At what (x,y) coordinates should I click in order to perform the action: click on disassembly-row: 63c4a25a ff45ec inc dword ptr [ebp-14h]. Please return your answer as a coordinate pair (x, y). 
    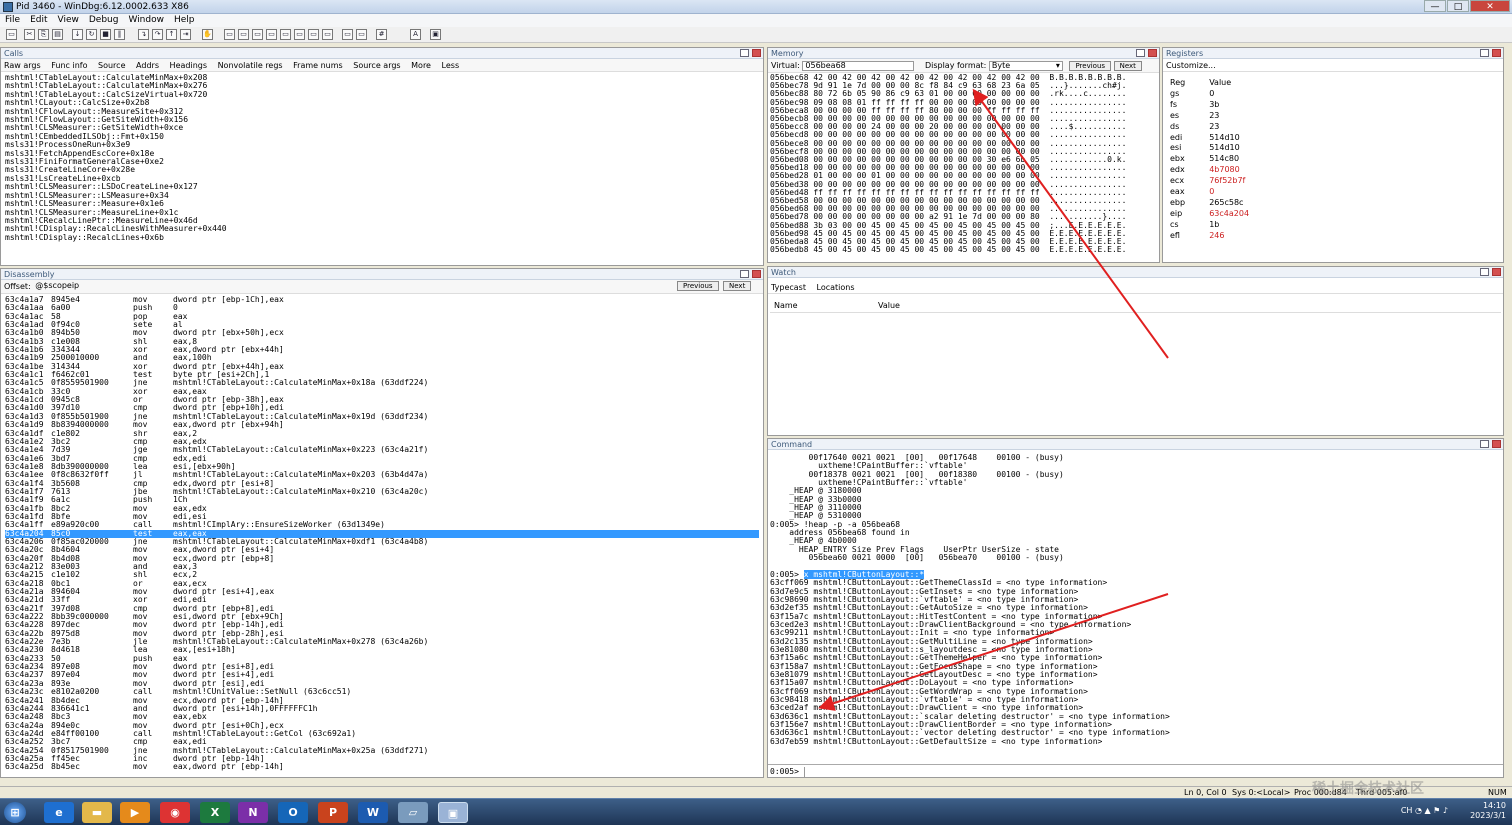
    Looking at the image, I should click on (382, 758).